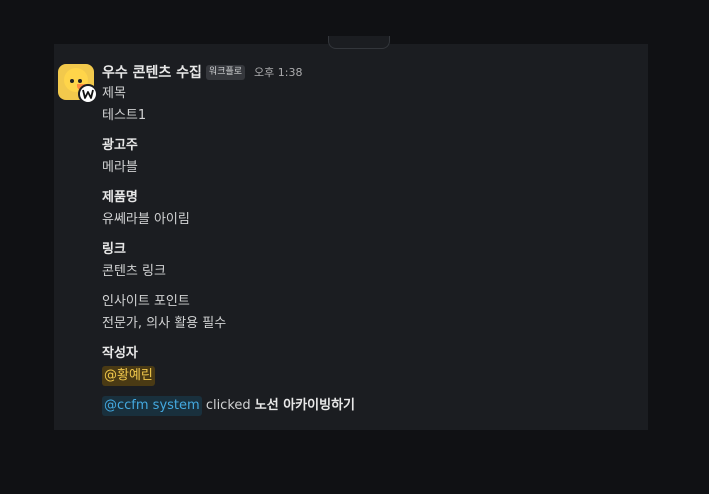  Describe the element at coordinates (146, 301) in the screenshot. I see `field-label: 인사이트 포인트` at that location.